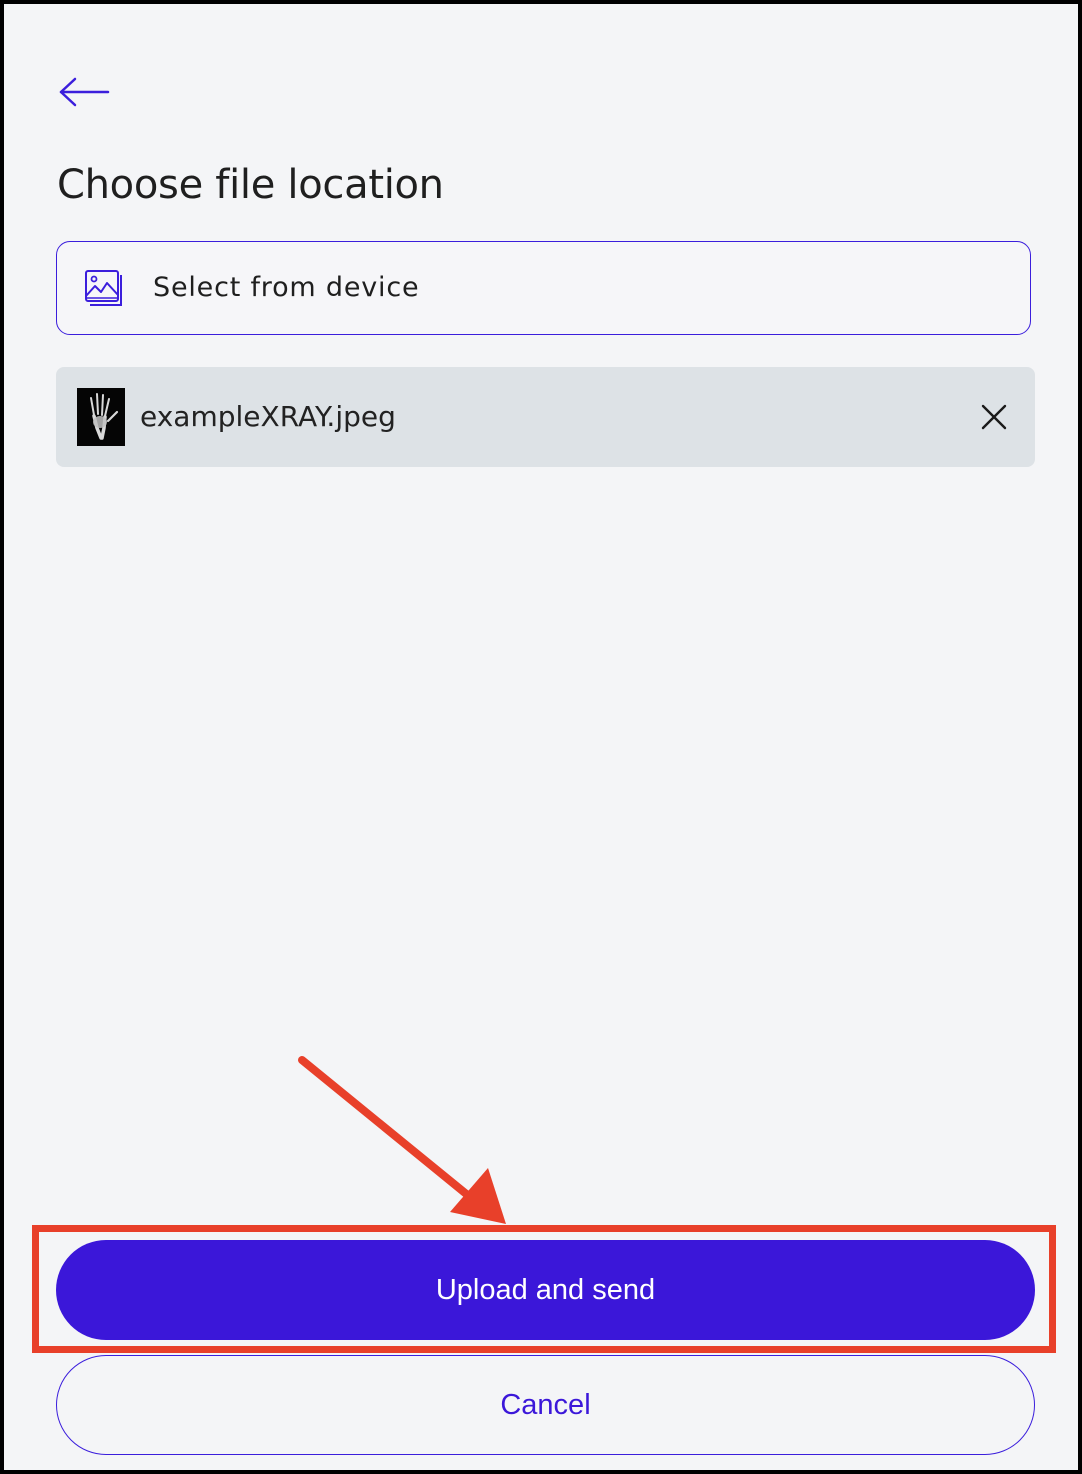 This screenshot has height=1474, width=1082. I want to click on attached-file-row: exampleXRAY.jpeg, so click(545, 417).